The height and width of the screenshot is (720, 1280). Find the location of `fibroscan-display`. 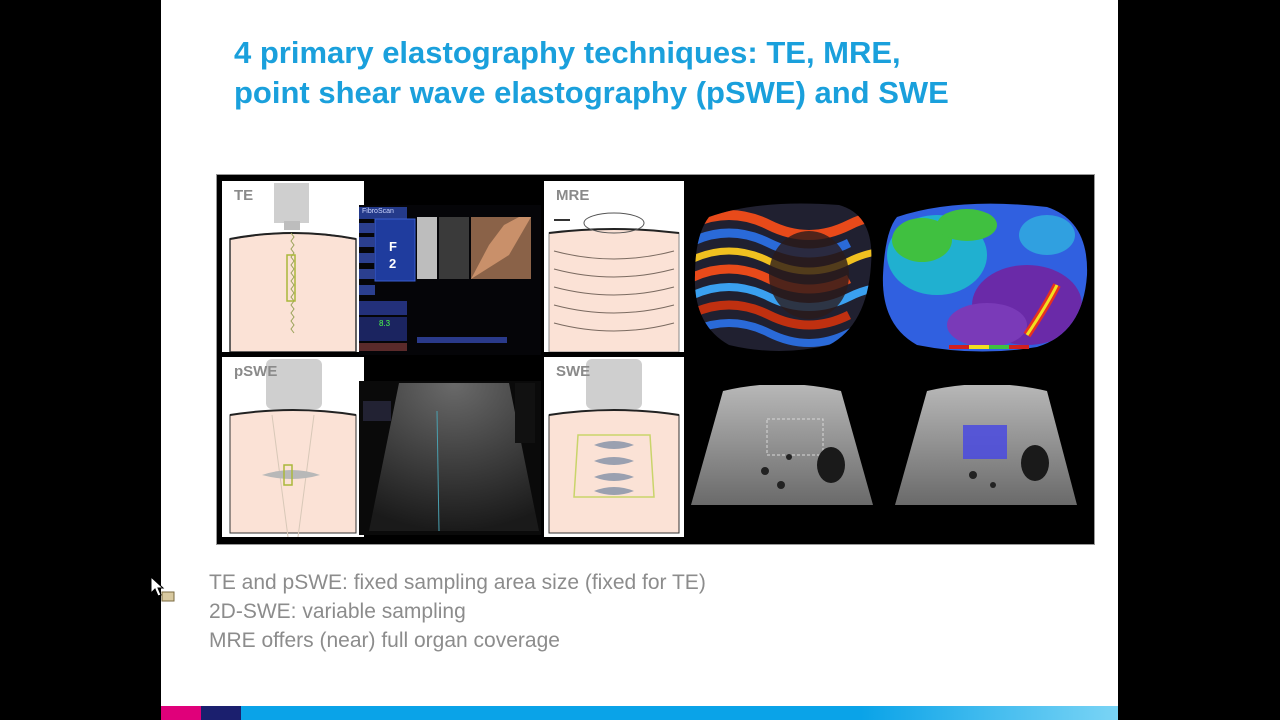

fibroscan-display is located at coordinates (445, 279).